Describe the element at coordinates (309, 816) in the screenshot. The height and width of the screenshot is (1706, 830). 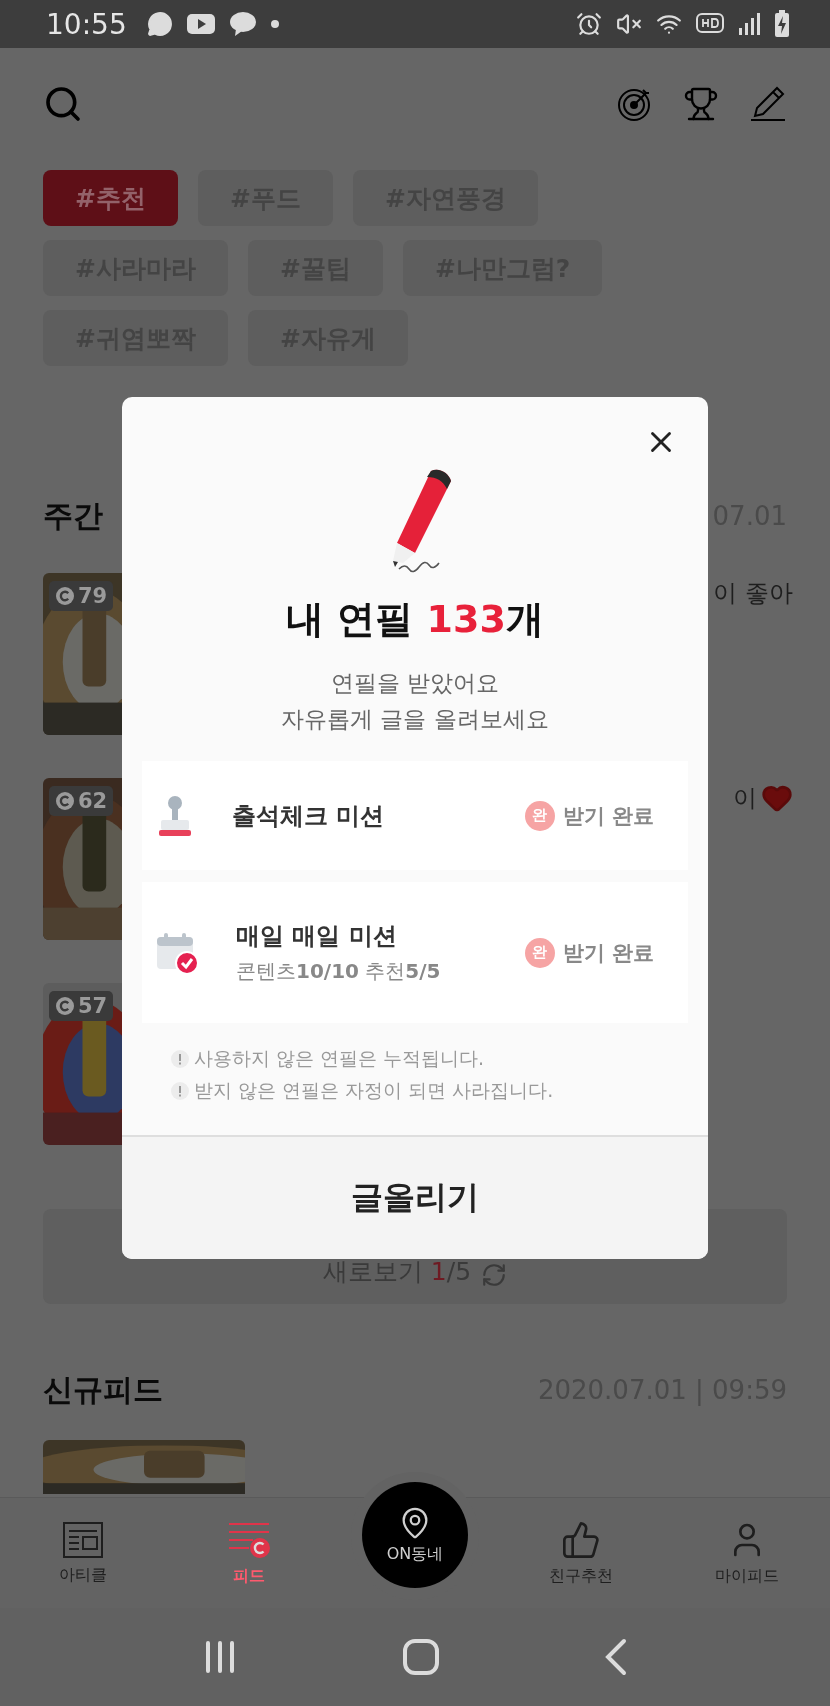
I see `mission-title: 출석체크 미션` at that location.